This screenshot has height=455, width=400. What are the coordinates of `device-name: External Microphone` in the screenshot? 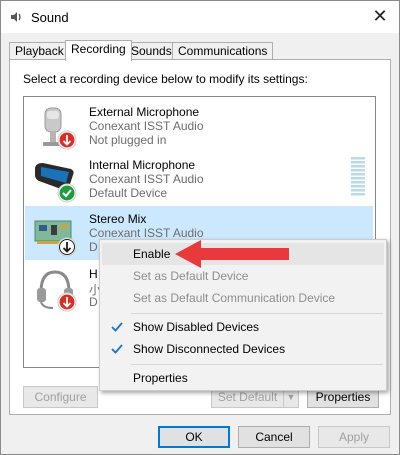 It's located at (144, 112).